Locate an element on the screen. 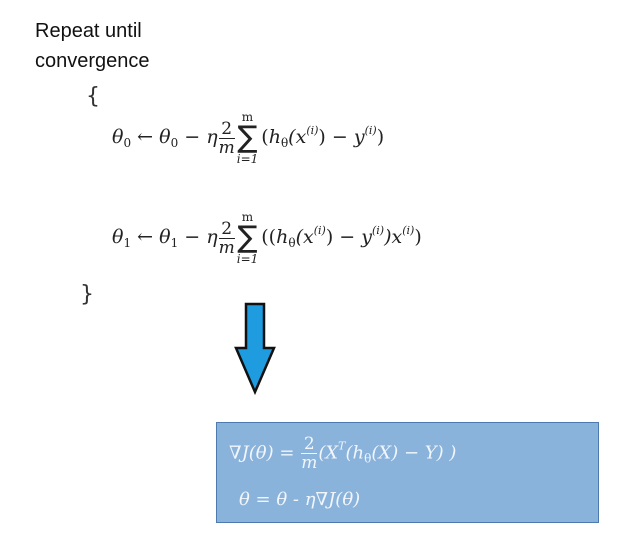 Image resolution: width=618 pixels, height=541 pixels. theta1-lhs-sub: 1 is located at coordinates (127, 243).